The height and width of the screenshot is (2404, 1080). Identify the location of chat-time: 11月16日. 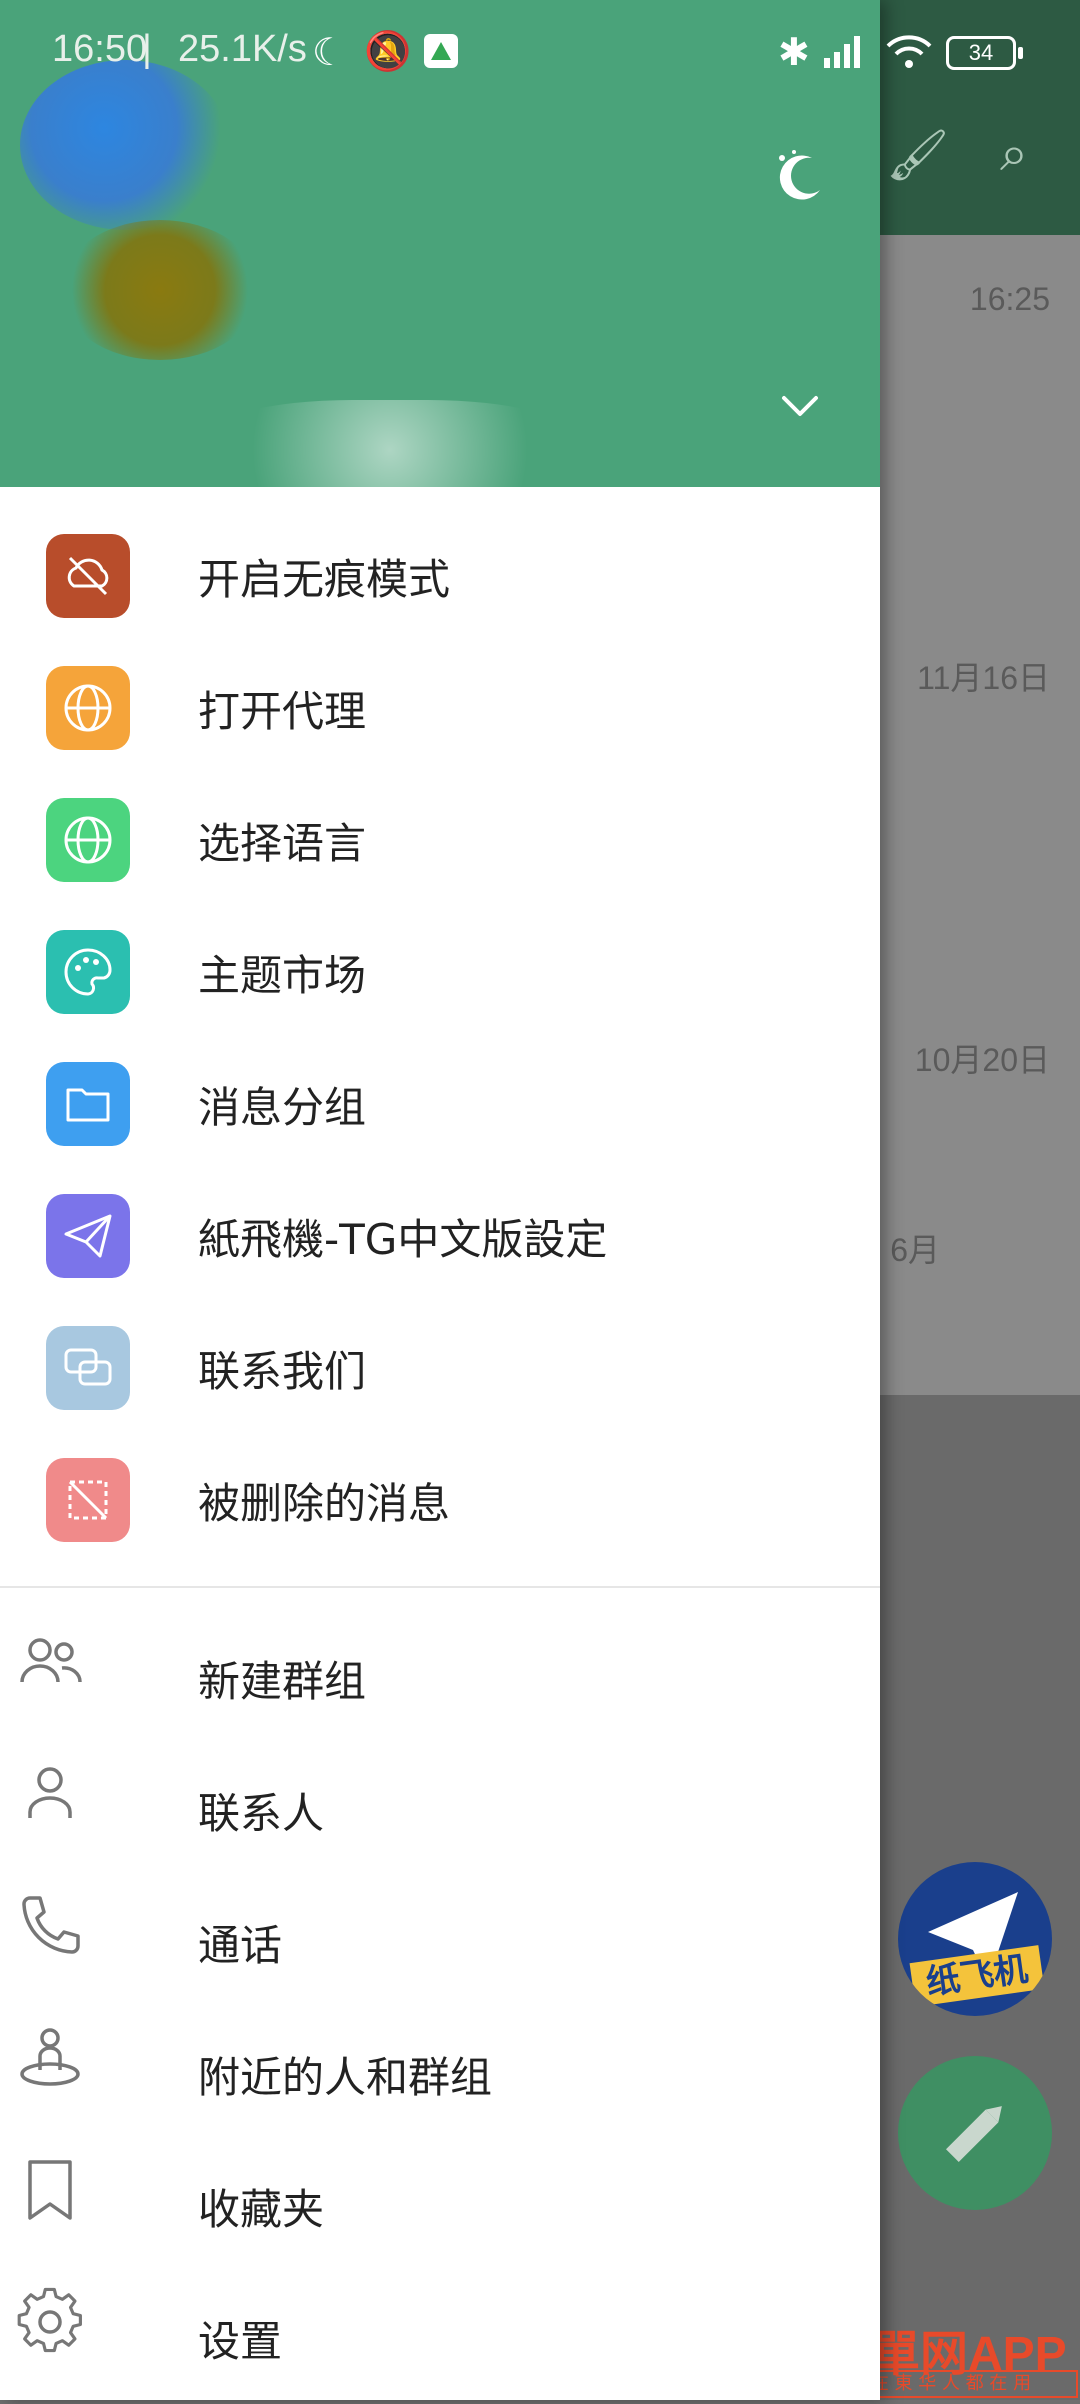
(983, 678).